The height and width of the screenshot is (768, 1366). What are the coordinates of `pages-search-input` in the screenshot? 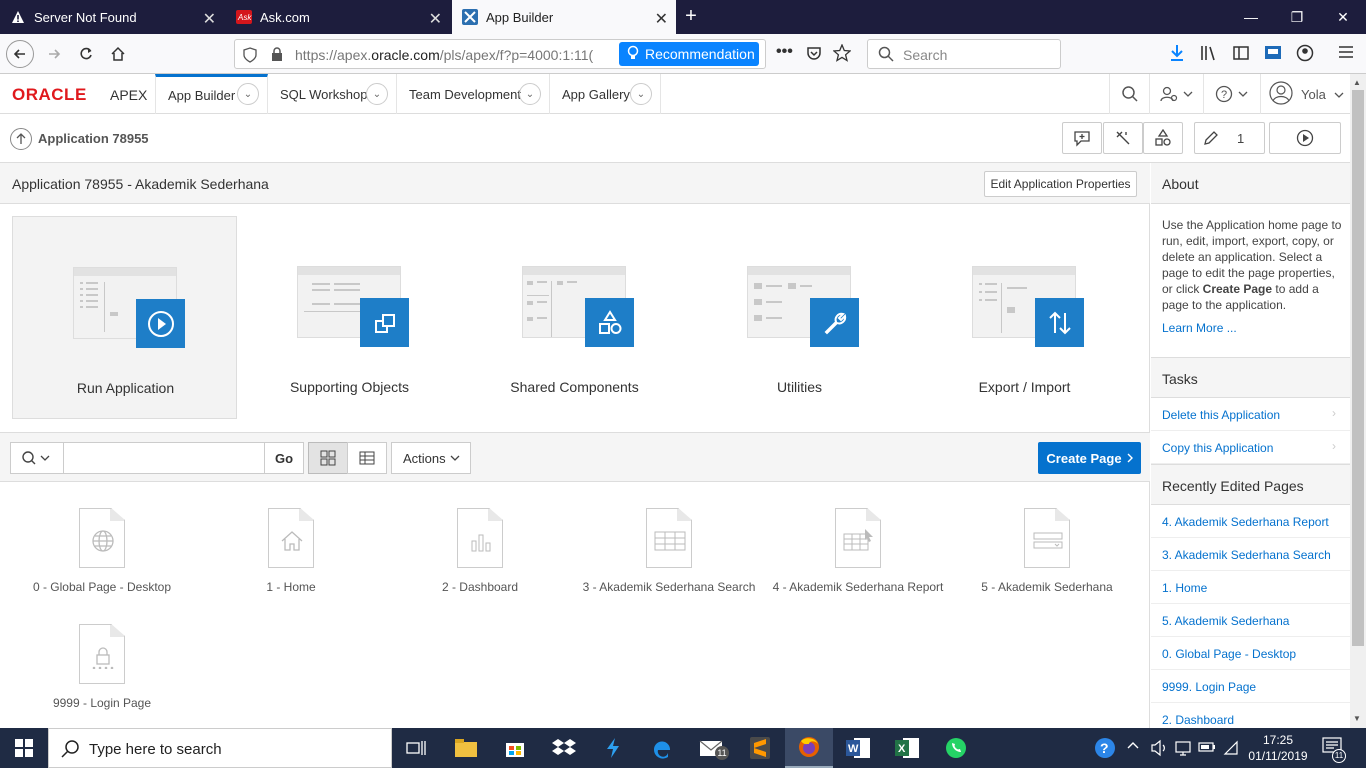 It's located at (164, 458).